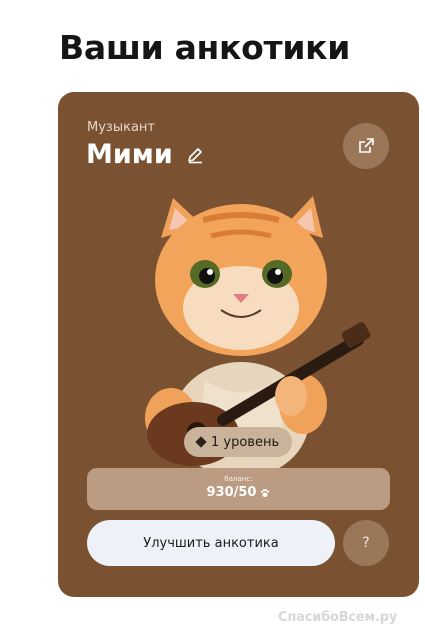 The width and height of the screenshot is (425, 640). I want to click on share-button, so click(366, 146).